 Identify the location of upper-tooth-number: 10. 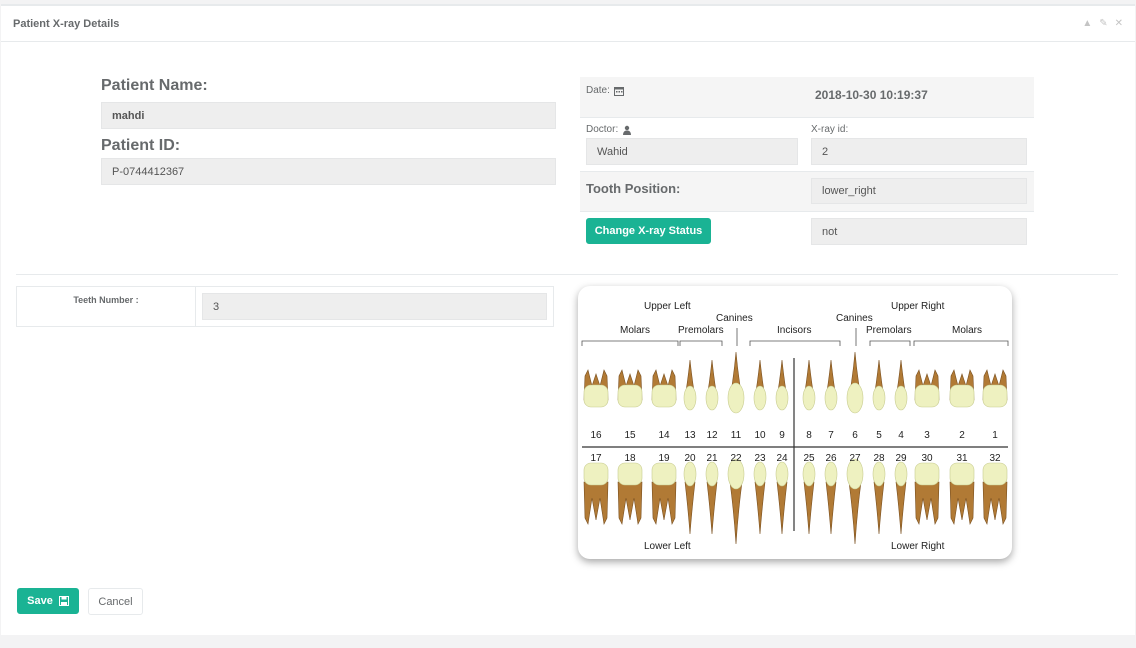
(760, 435).